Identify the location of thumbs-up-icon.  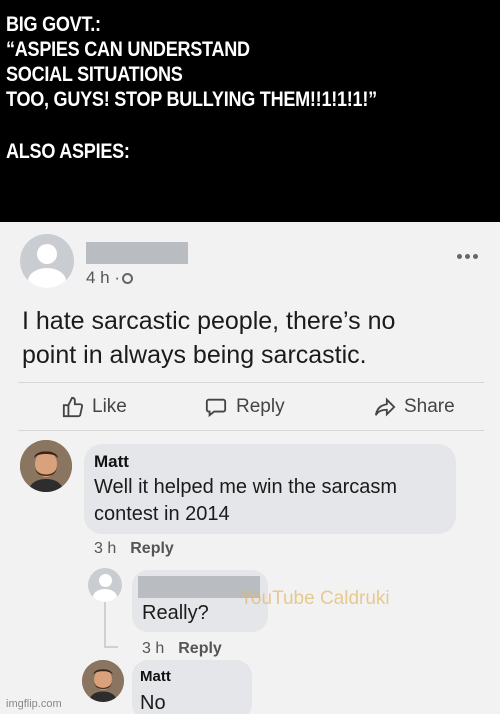
(73, 407).